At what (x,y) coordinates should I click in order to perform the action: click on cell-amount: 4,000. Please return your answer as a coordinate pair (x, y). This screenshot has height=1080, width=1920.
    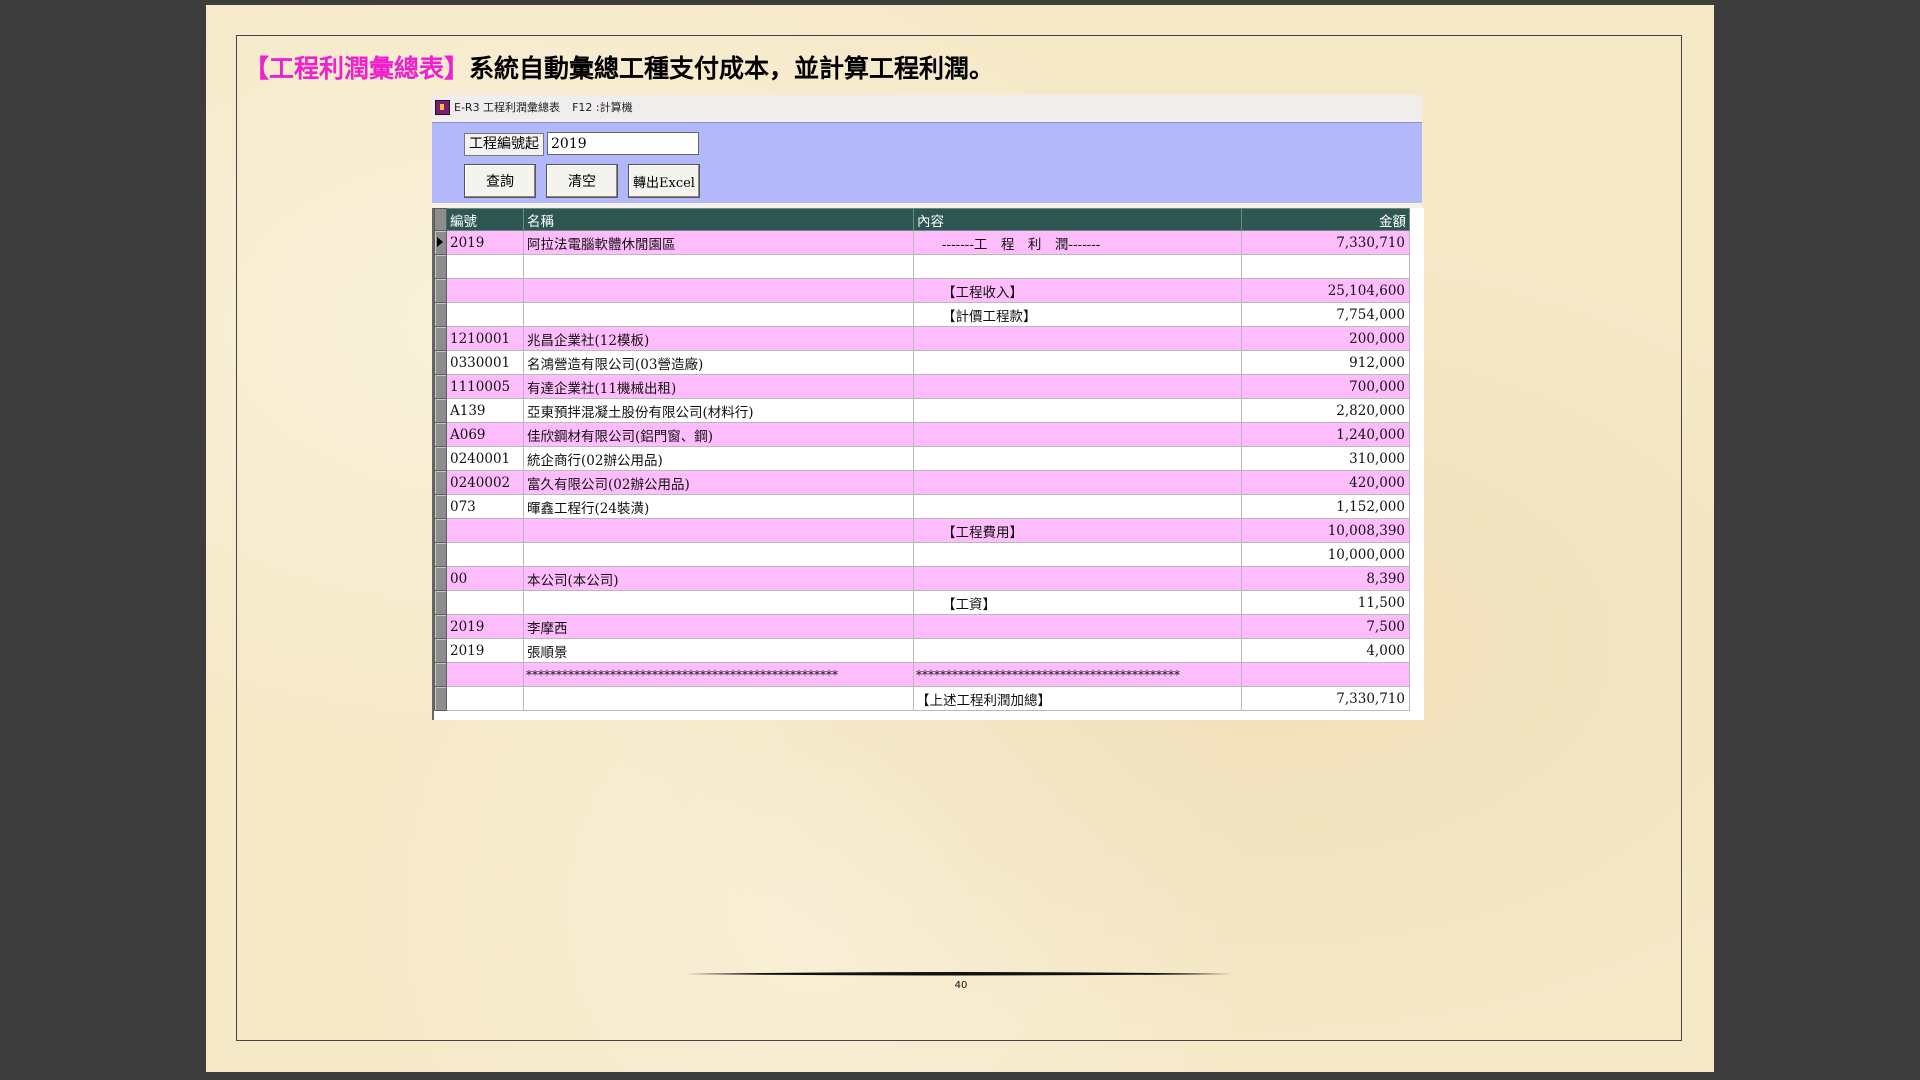
    Looking at the image, I should click on (1325, 650).